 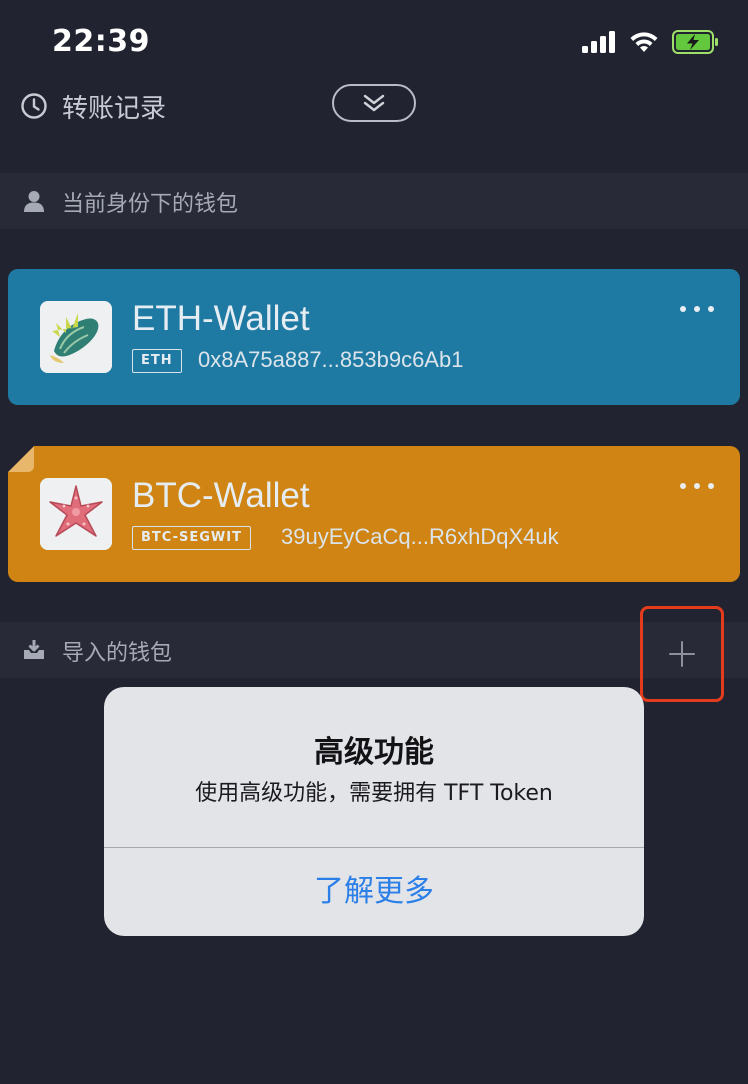 I want to click on starfish-icon, so click(x=76, y=514).